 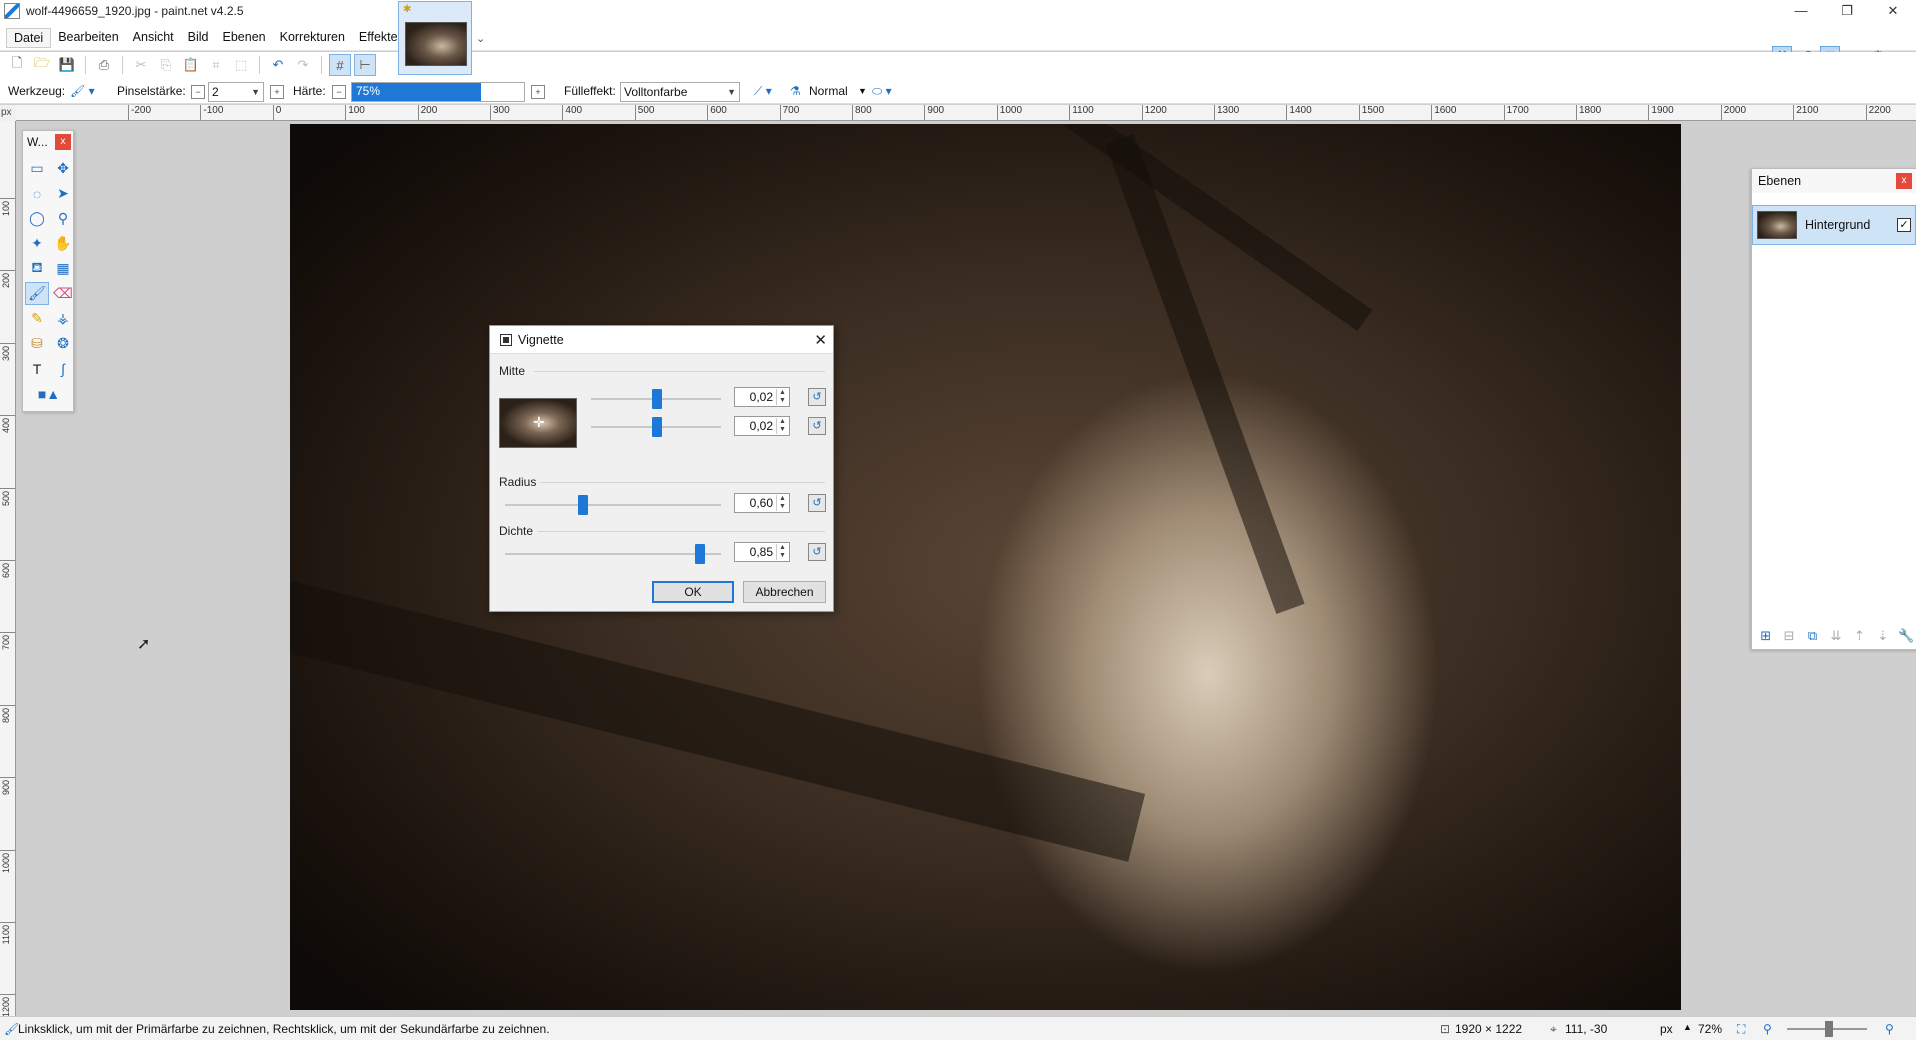 What do you see at coordinates (277, 92) in the screenshot?
I see `brush-increase-button: +` at bounding box center [277, 92].